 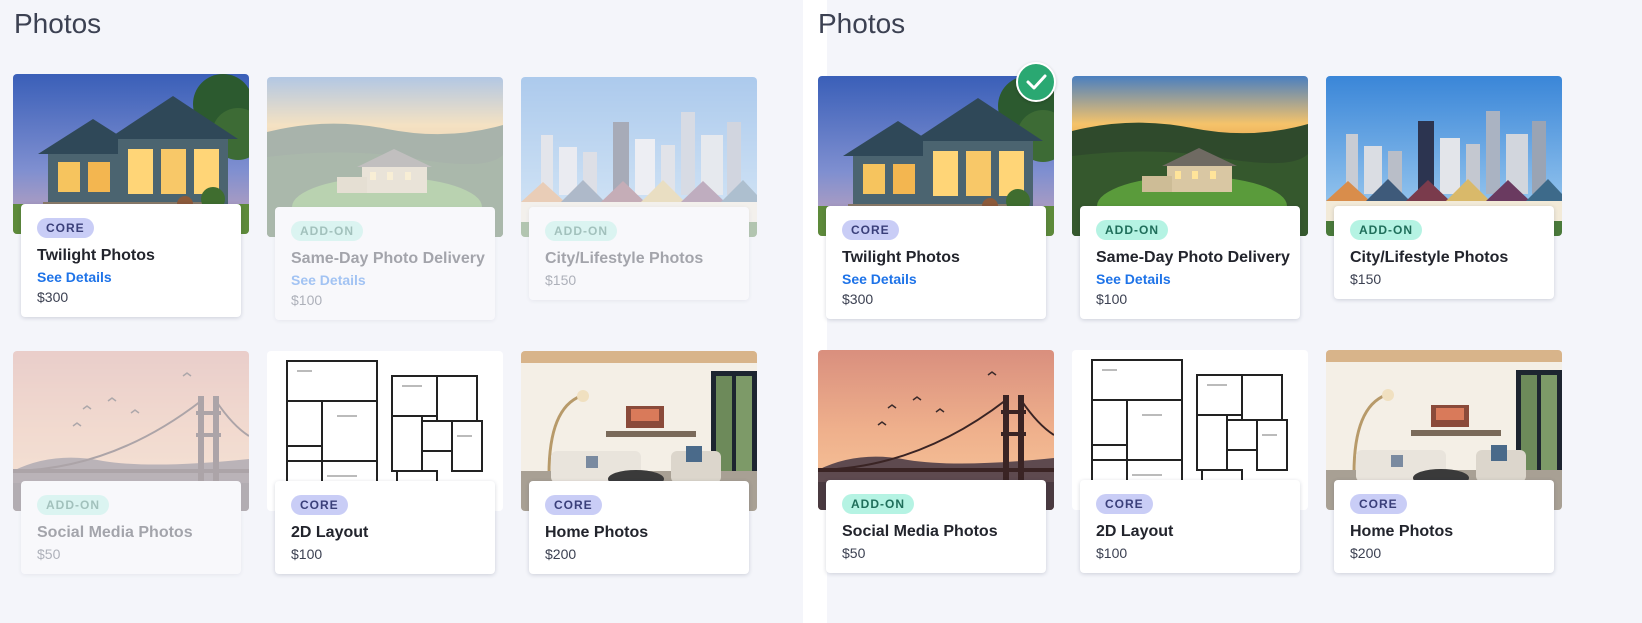 What do you see at coordinates (1036, 82) in the screenshot?
I see `check-icon` at bounding box center [1036, 82].